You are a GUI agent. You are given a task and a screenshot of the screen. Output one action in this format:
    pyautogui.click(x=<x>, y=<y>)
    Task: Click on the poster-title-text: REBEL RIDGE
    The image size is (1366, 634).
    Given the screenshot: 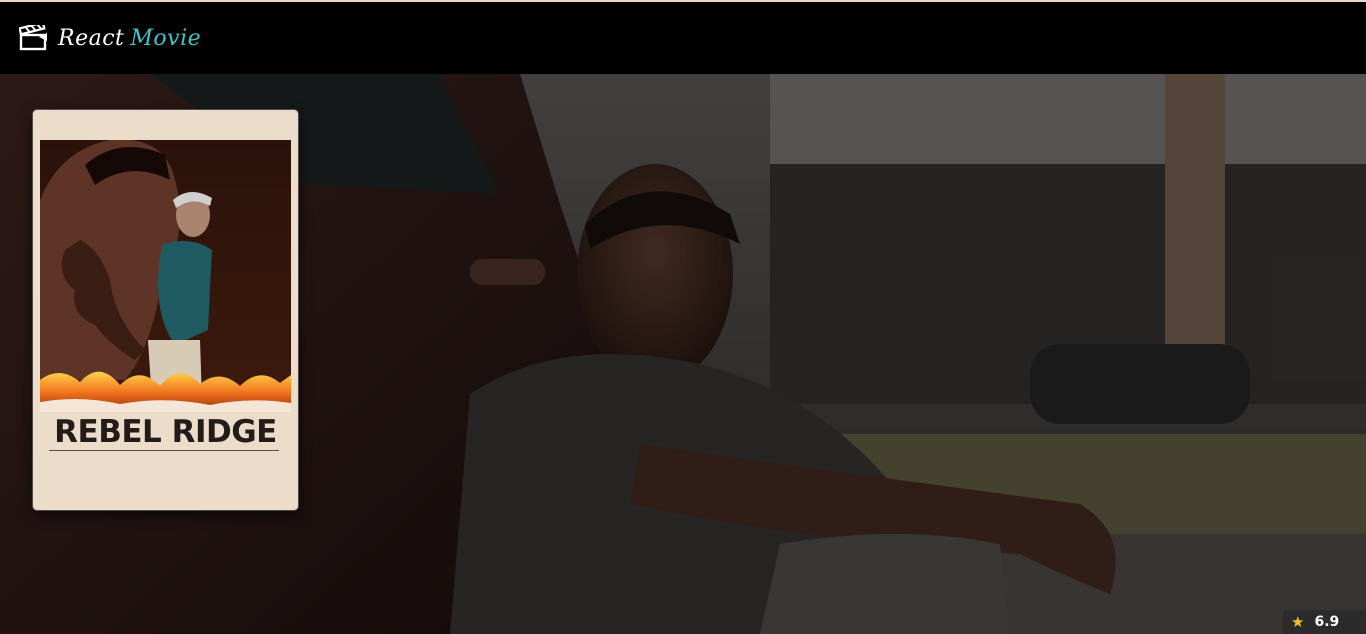 What is the action you would take?
    pyautogui.click(x=165, y=432)
    